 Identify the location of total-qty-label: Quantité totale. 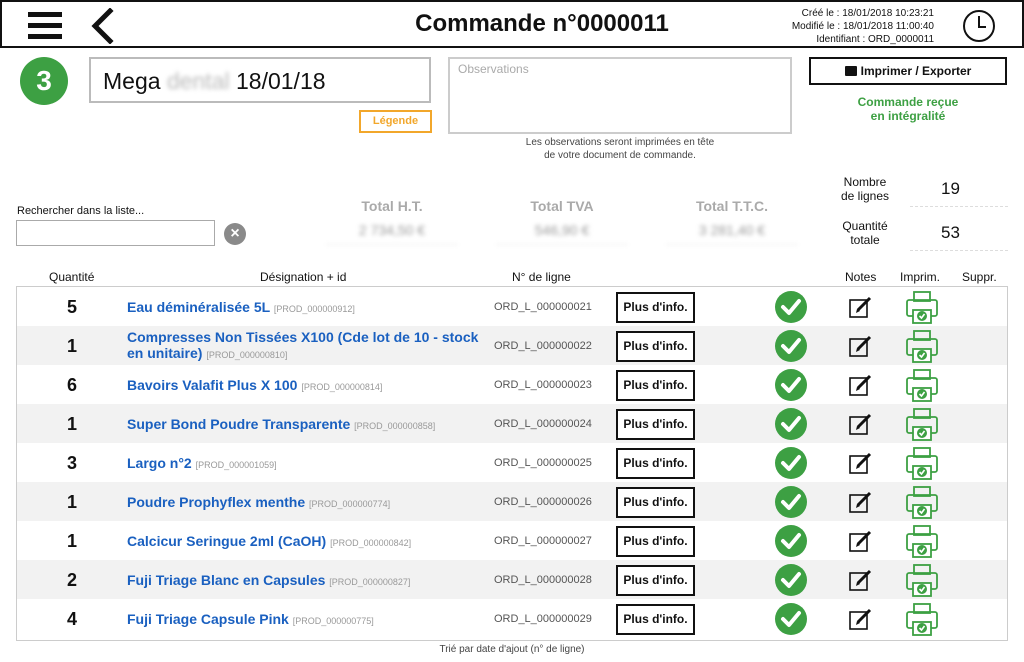
(865, 233).